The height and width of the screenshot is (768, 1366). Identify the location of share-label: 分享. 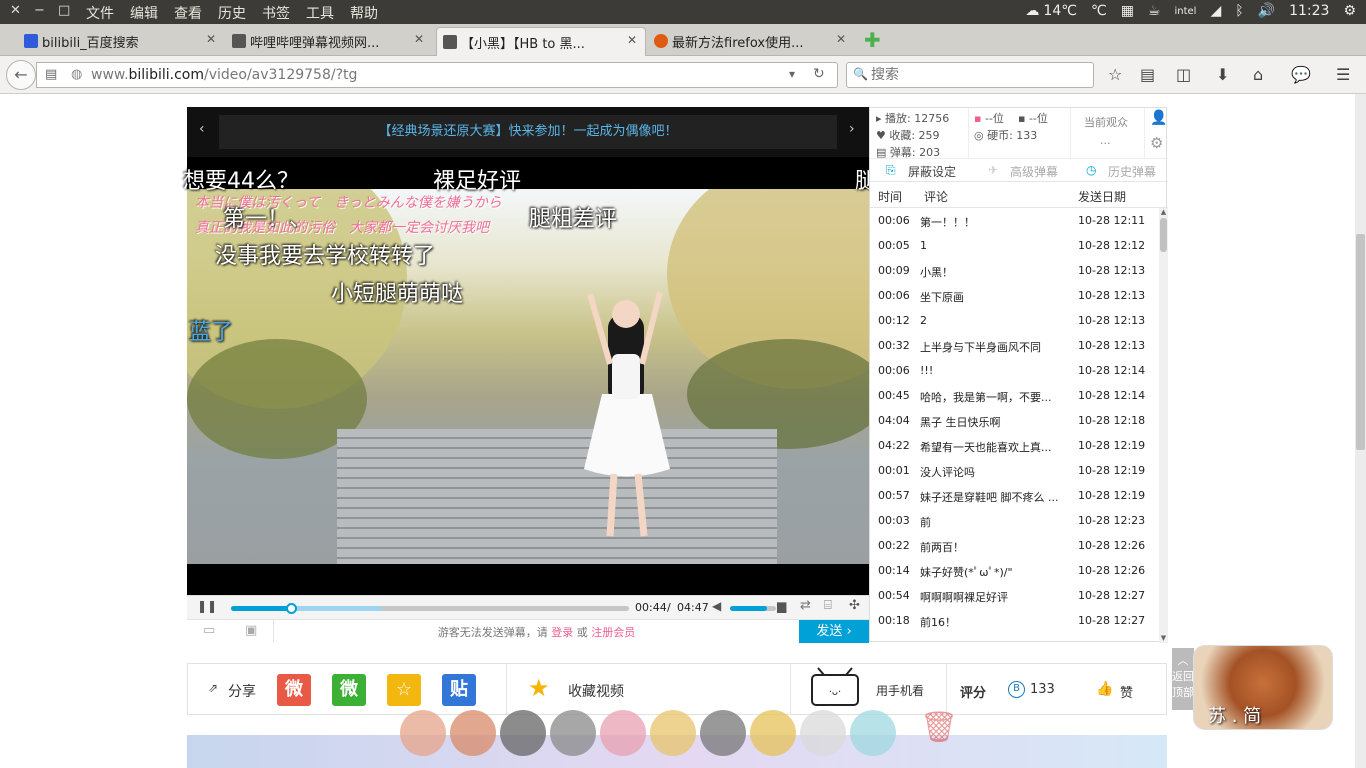
(242, 691).